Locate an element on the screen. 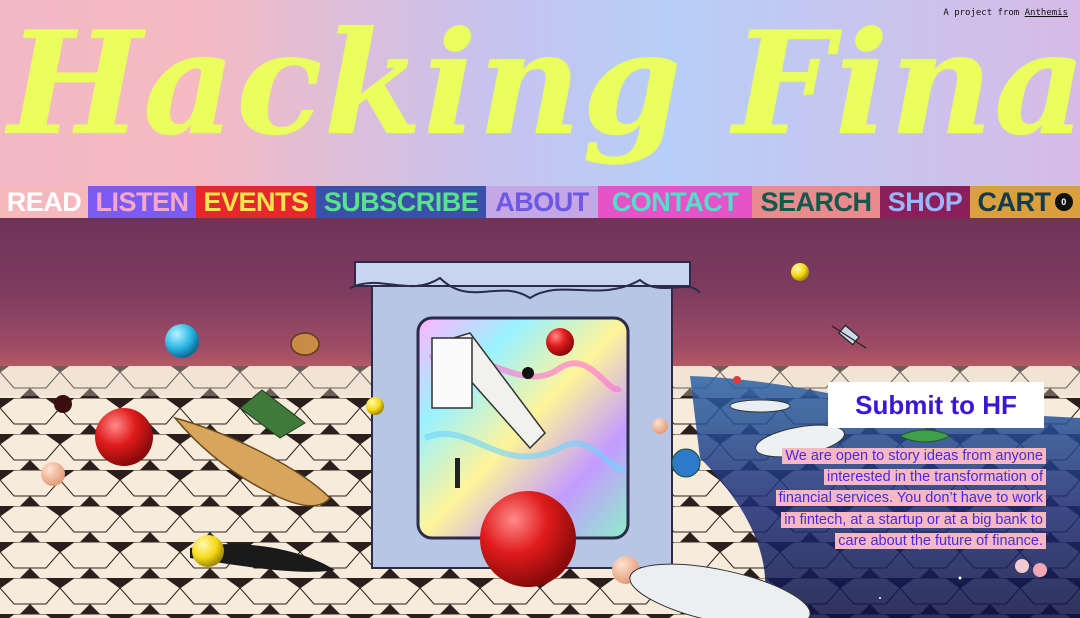  cart-count-badge: 0 is located at coordinates (1063, 202).